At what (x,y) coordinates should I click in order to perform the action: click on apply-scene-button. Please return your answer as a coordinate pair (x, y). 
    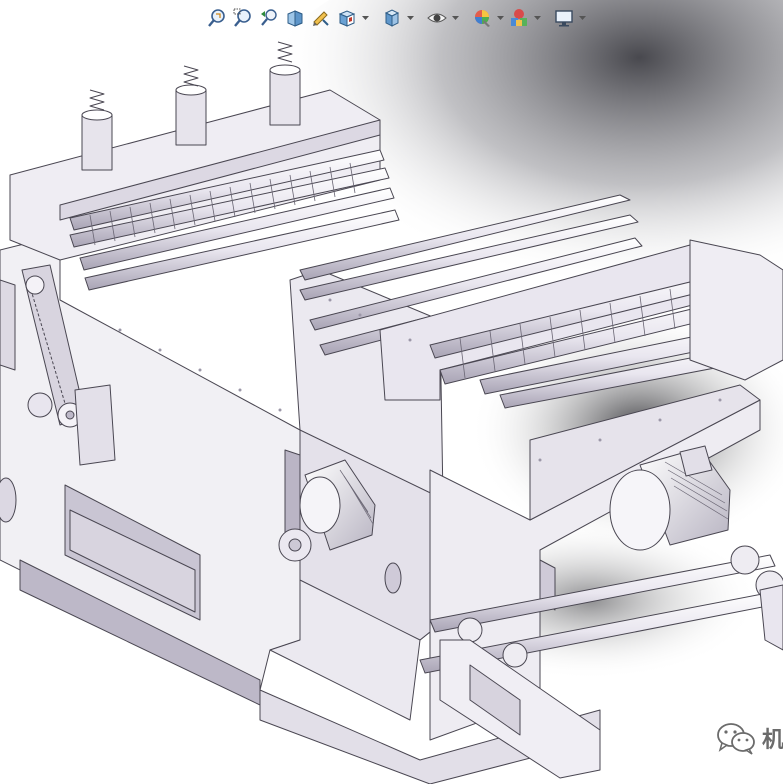
    Looking at the image, I should click on (519, 18).